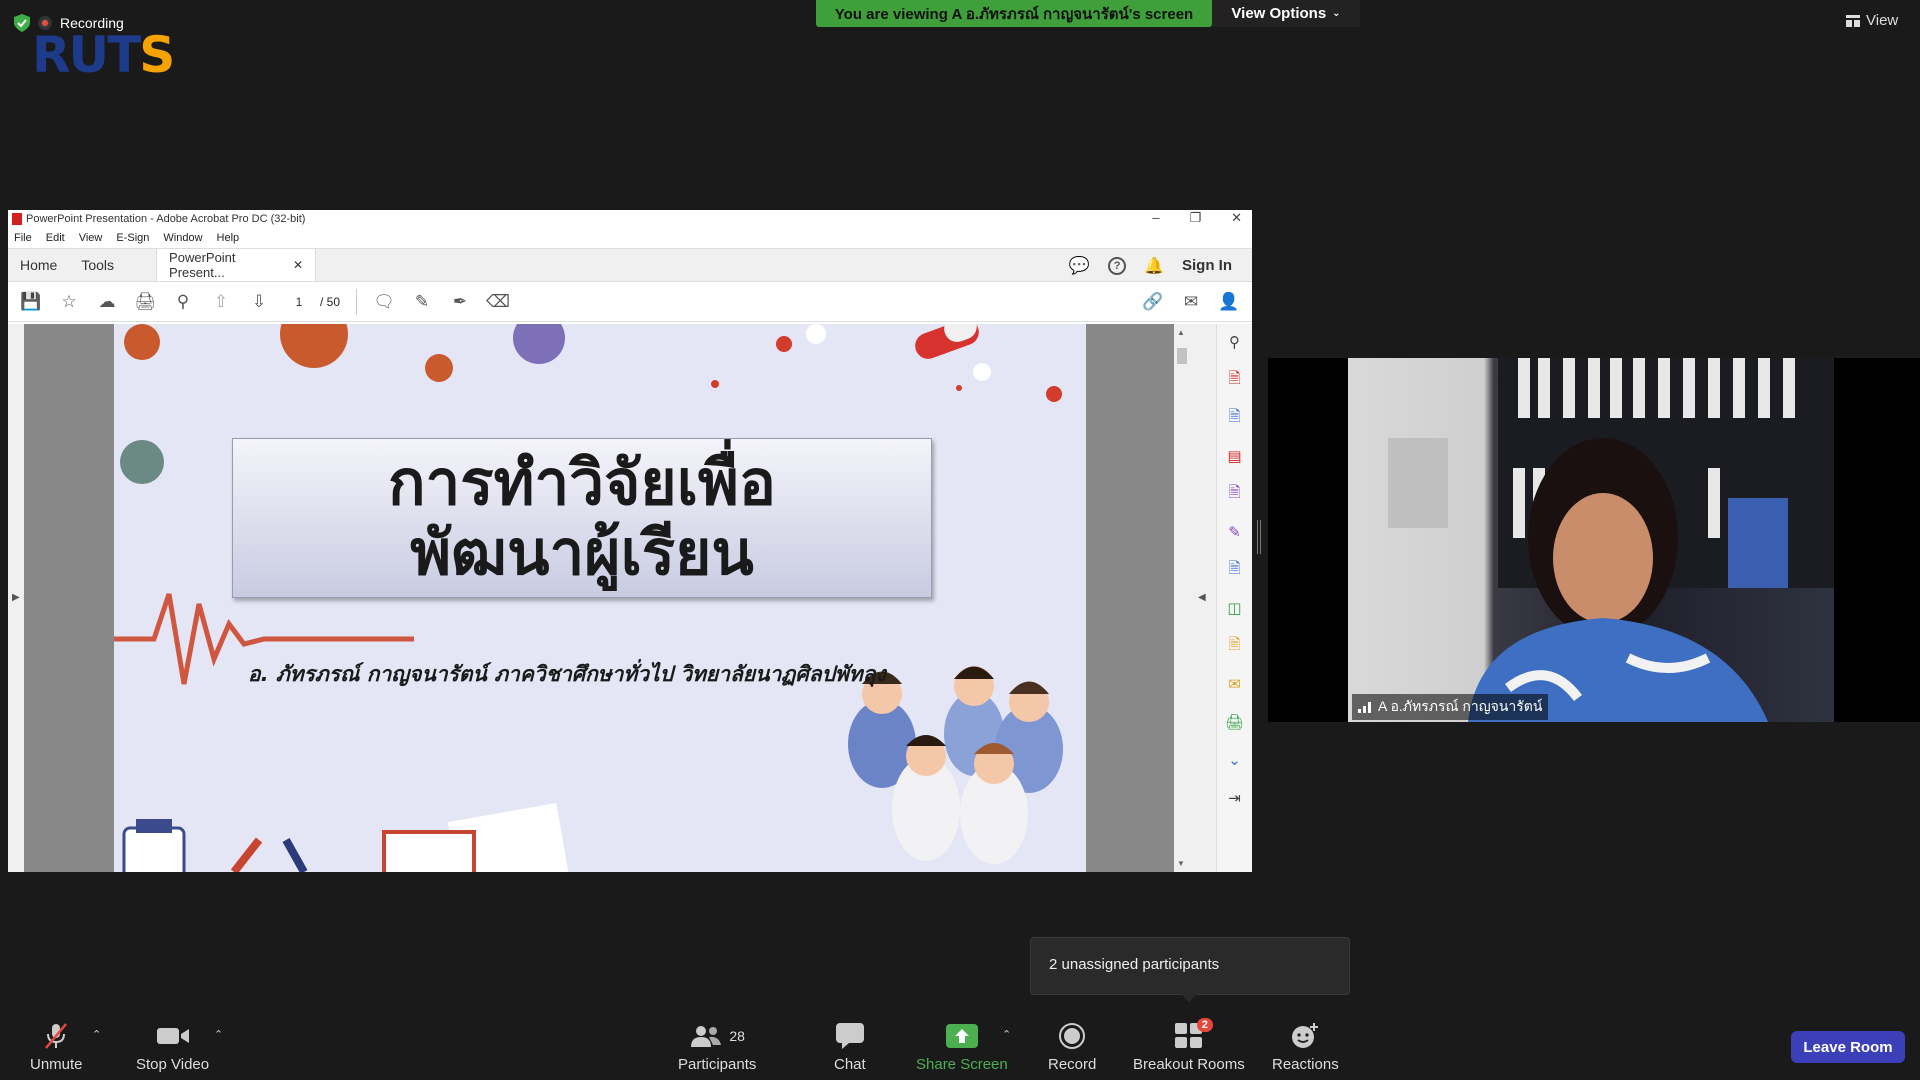 This screenshot has width=1920, height=1080. Describe the element at coordinates (1235, 342) in the screenshot. I see `search-zoom-icon: ⚲` at that location.